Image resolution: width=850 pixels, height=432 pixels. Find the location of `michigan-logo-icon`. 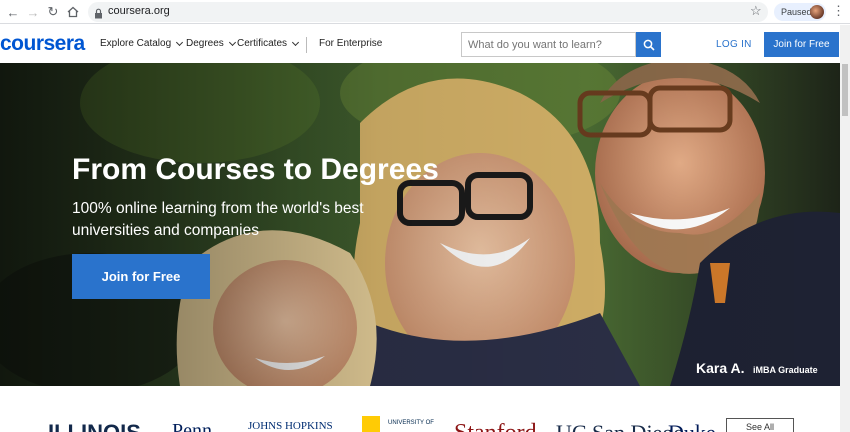

michigan-logo-icon is located at coordinates (371, 424).